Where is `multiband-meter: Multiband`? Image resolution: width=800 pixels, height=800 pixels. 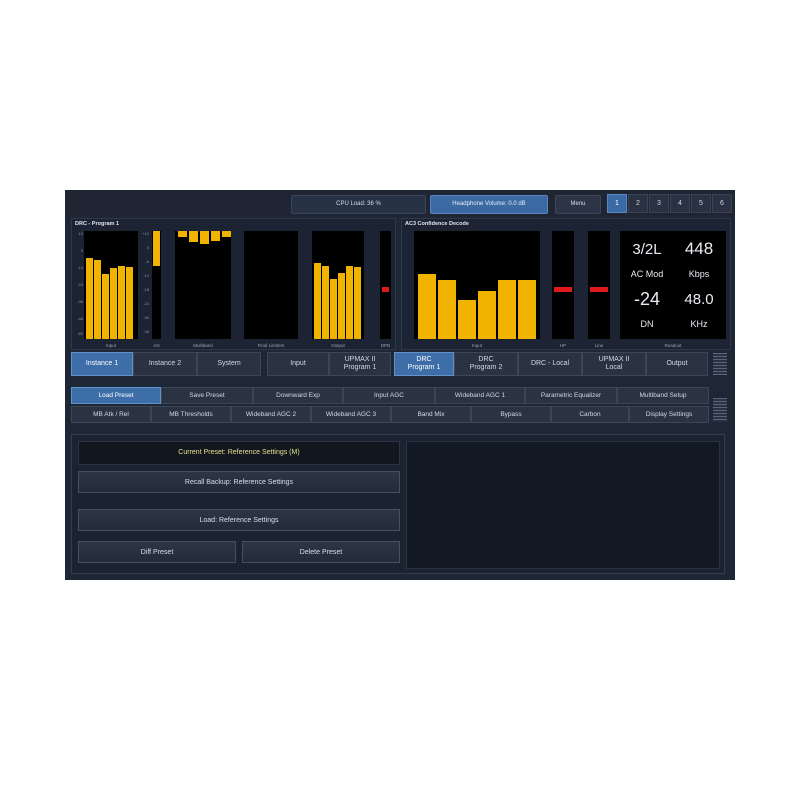
multiband-meter: Multiband is located at coordinates (203, 289).